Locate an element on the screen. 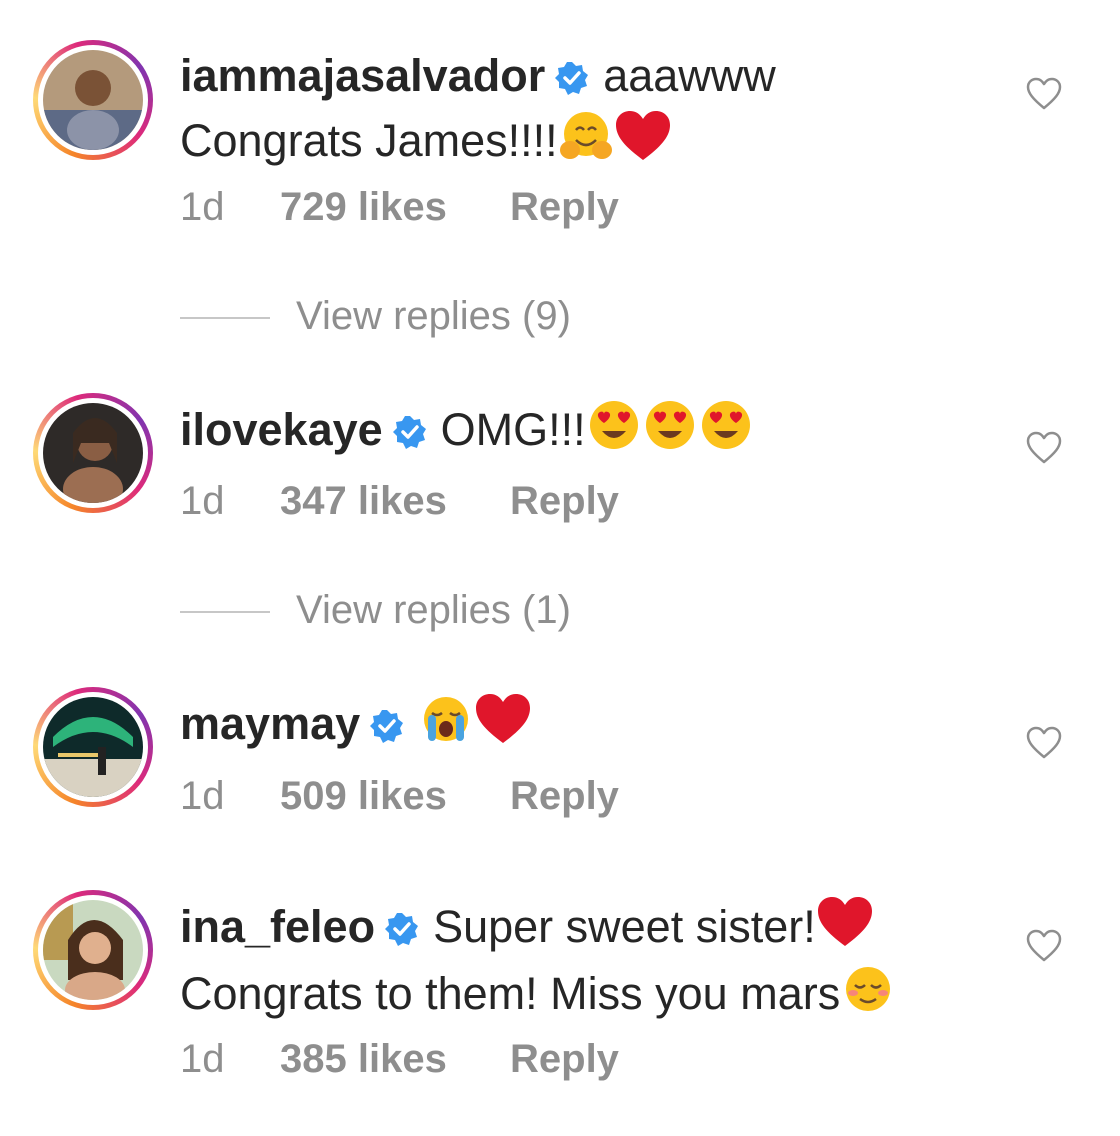 This screenshot has height=1136, width=1120. comment-body: iammajasalvador aaawww Congrats James!!!! is located at coordinates (590, 111).